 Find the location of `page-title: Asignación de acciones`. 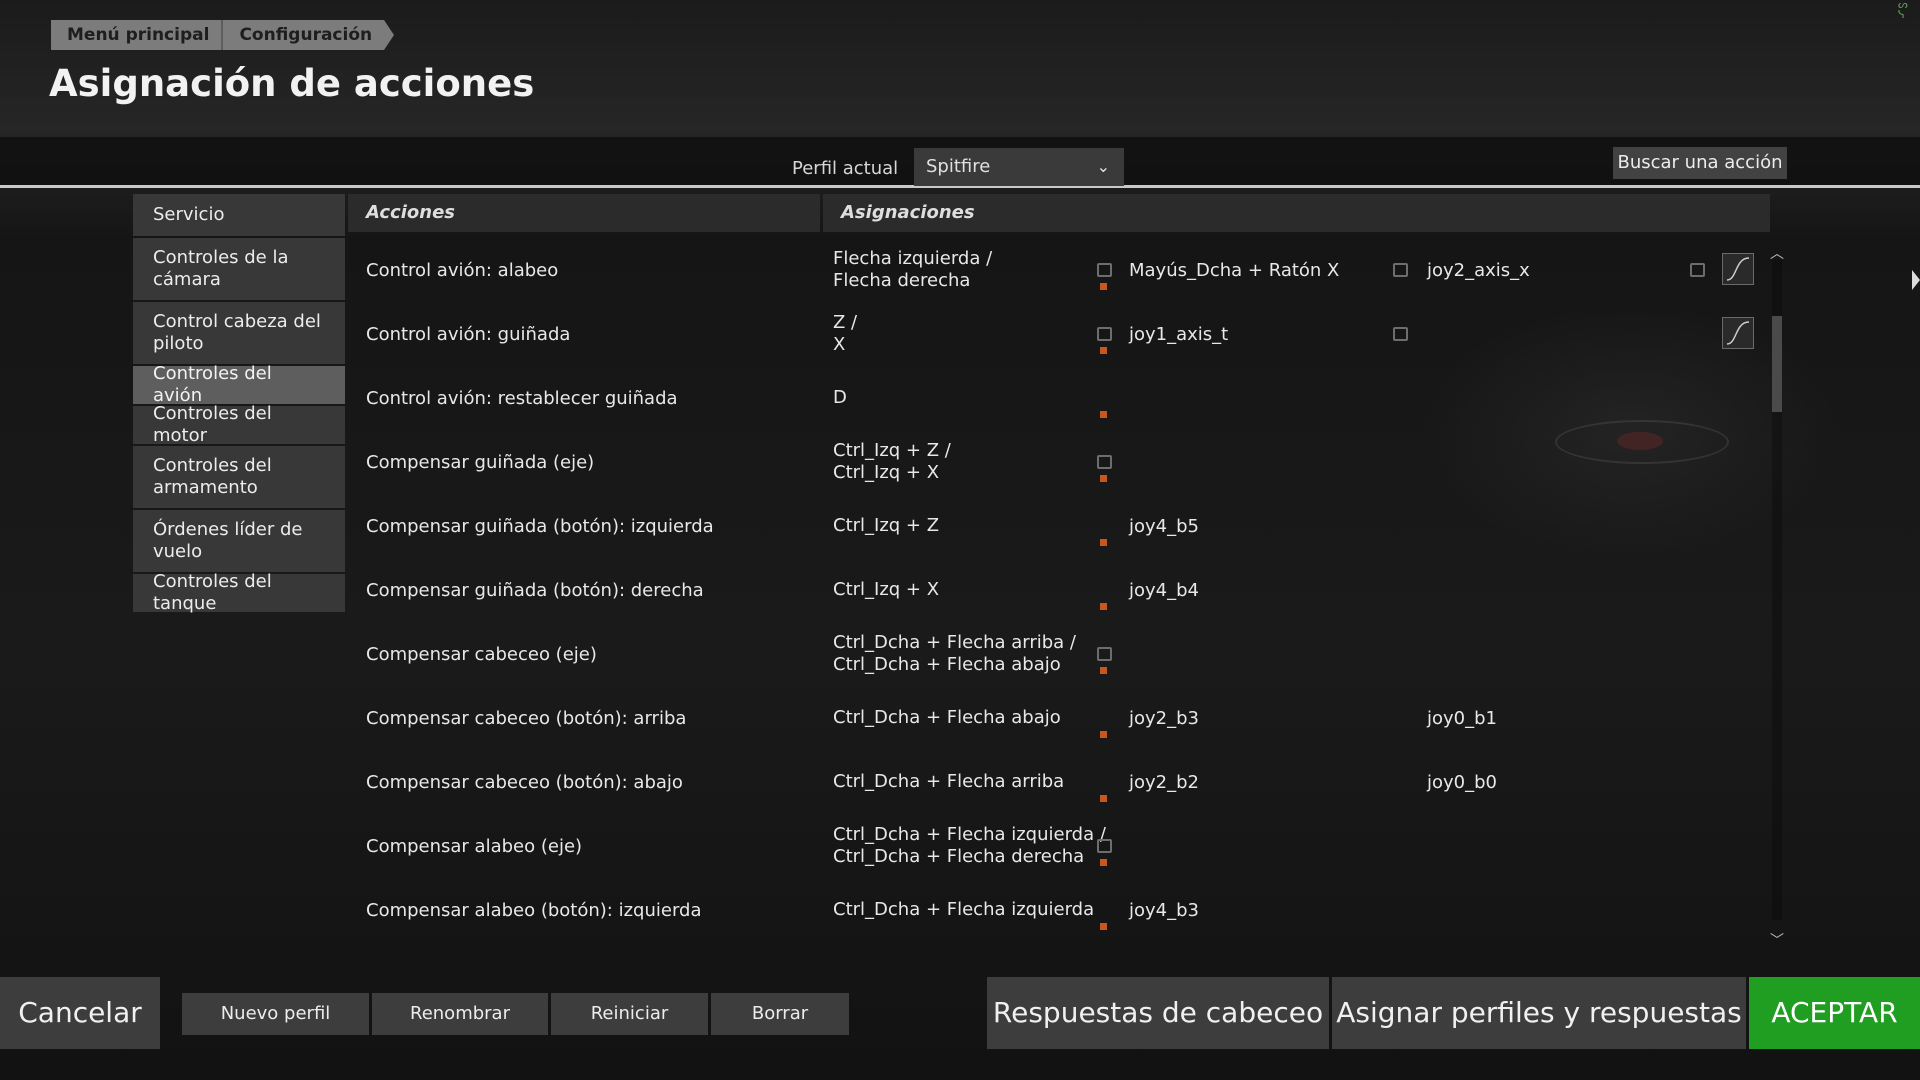

page-title: Asignación de acciones is located at coordinates (292, 83).